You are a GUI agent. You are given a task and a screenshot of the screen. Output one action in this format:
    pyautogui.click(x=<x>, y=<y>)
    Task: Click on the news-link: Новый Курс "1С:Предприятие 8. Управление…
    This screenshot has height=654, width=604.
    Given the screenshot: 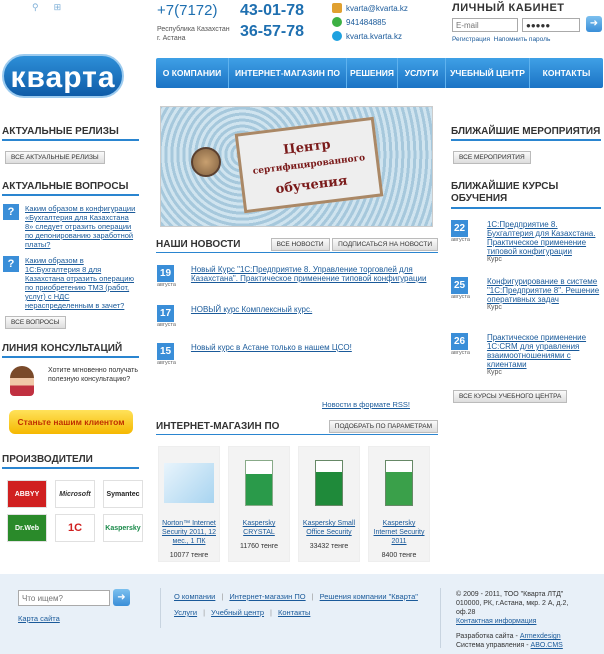 What is the action you would take?
    pyautogui.click(x=315, y=276)
    